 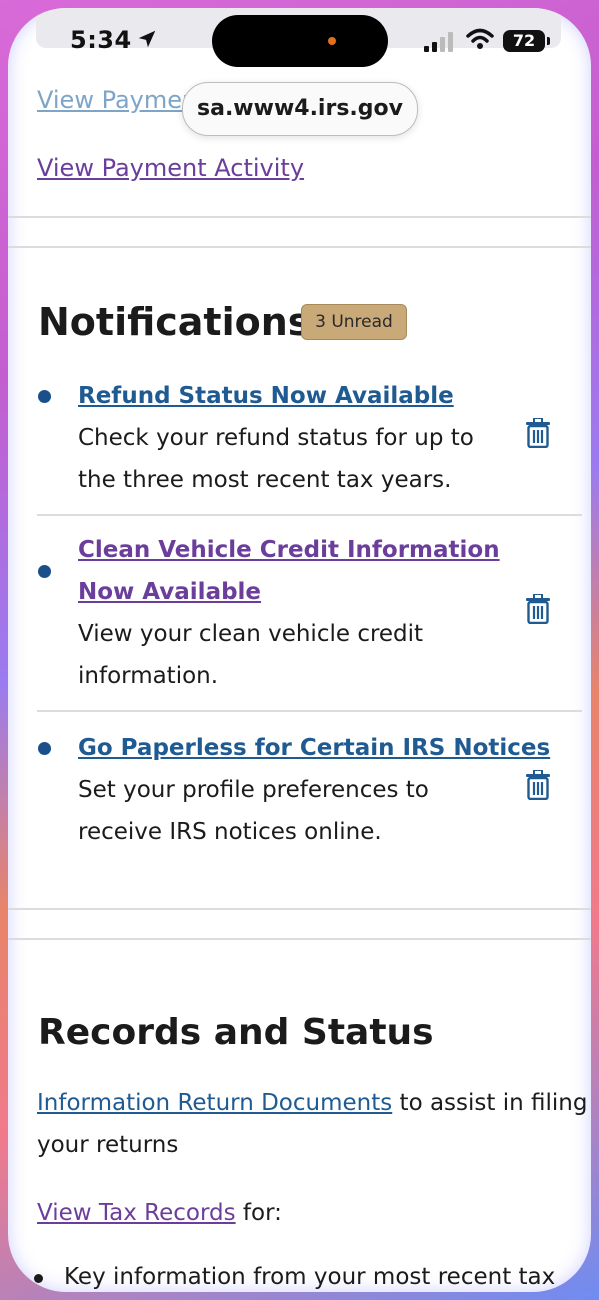 I want to click on notifications-heading: Notifications, so click(x=174, y=322).